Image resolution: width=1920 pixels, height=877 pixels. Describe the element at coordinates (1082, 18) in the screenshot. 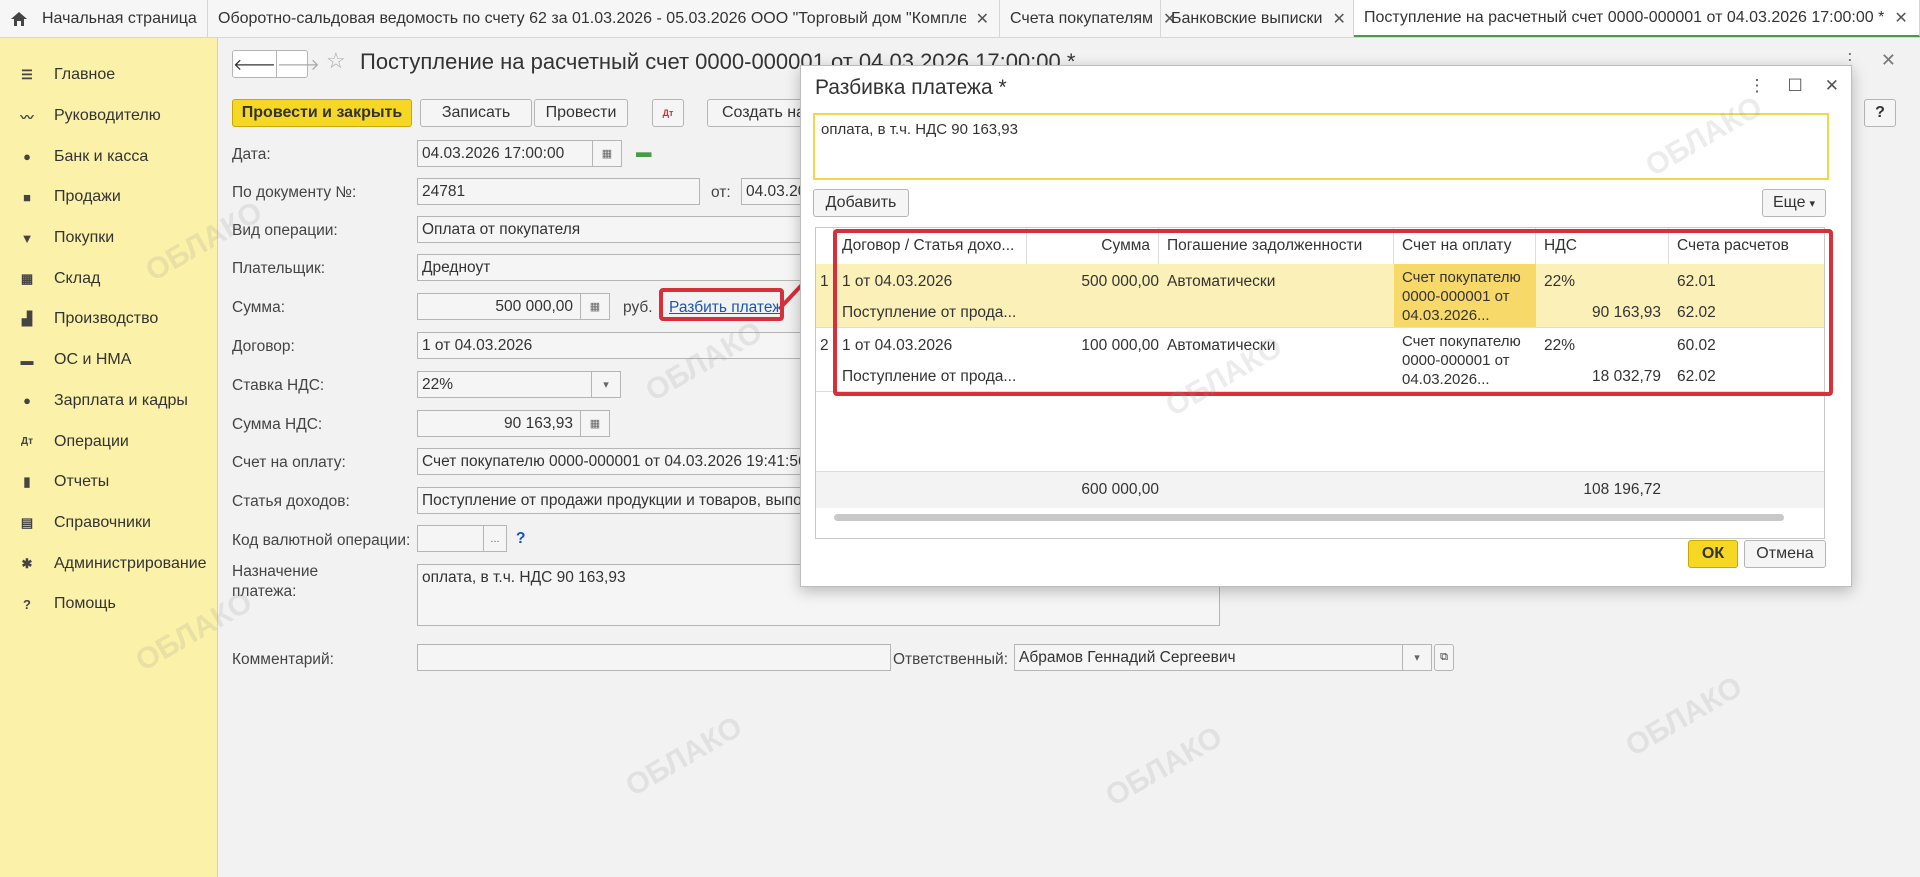

I see `tab-label: Счета покупателям` at that location.